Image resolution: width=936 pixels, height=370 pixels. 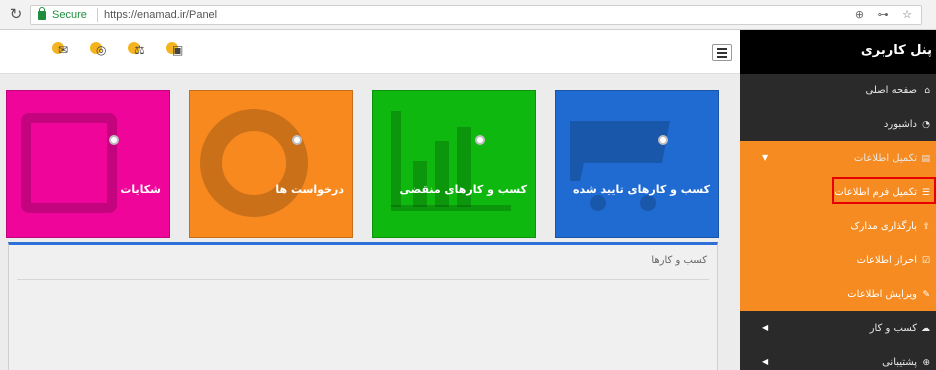 What do you see at coordinates (160, 15) in the screenshot?
I see `url-text: https://enamad.ir/Panel` at bounding box center [160, 15].